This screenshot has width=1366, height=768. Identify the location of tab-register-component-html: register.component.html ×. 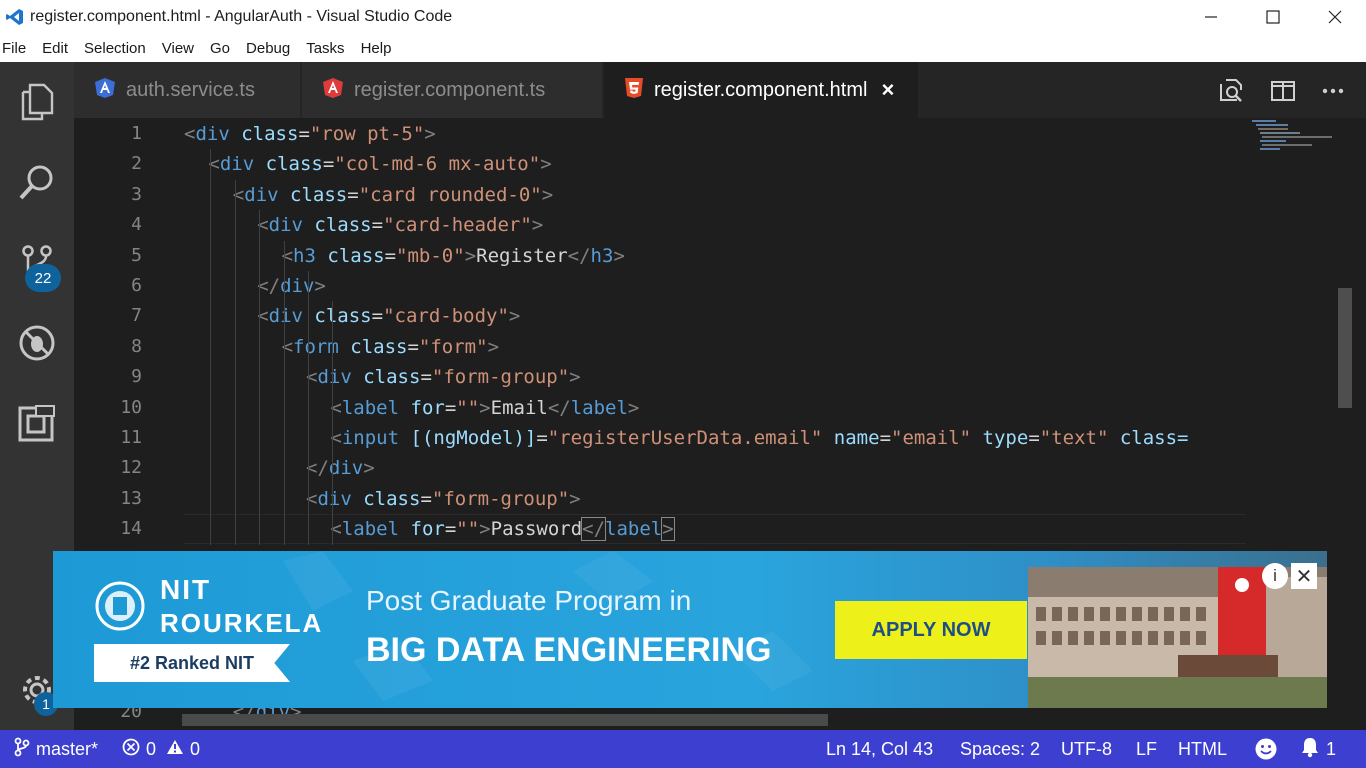
(761, 90).